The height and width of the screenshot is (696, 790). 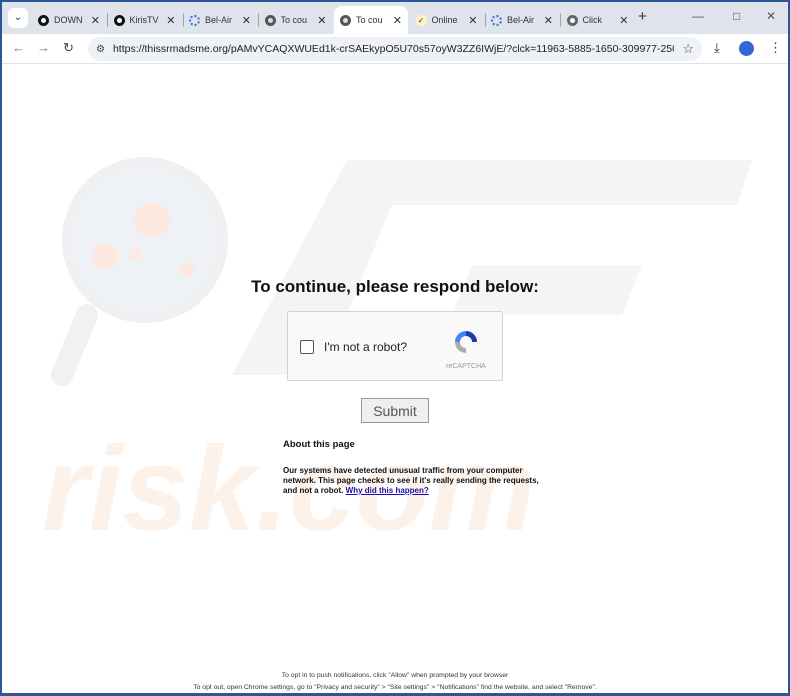 I want to click on recaptcha-brand: reCAPTCHA, so click(x=466, y=366).